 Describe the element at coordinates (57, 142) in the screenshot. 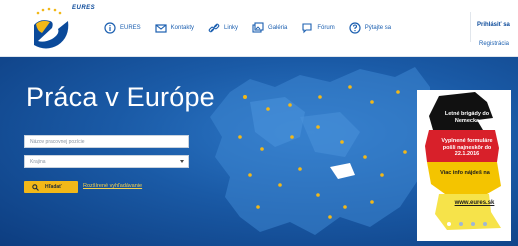

I see `job-title-placeholder: Názov pracovnej pozície` at that location.